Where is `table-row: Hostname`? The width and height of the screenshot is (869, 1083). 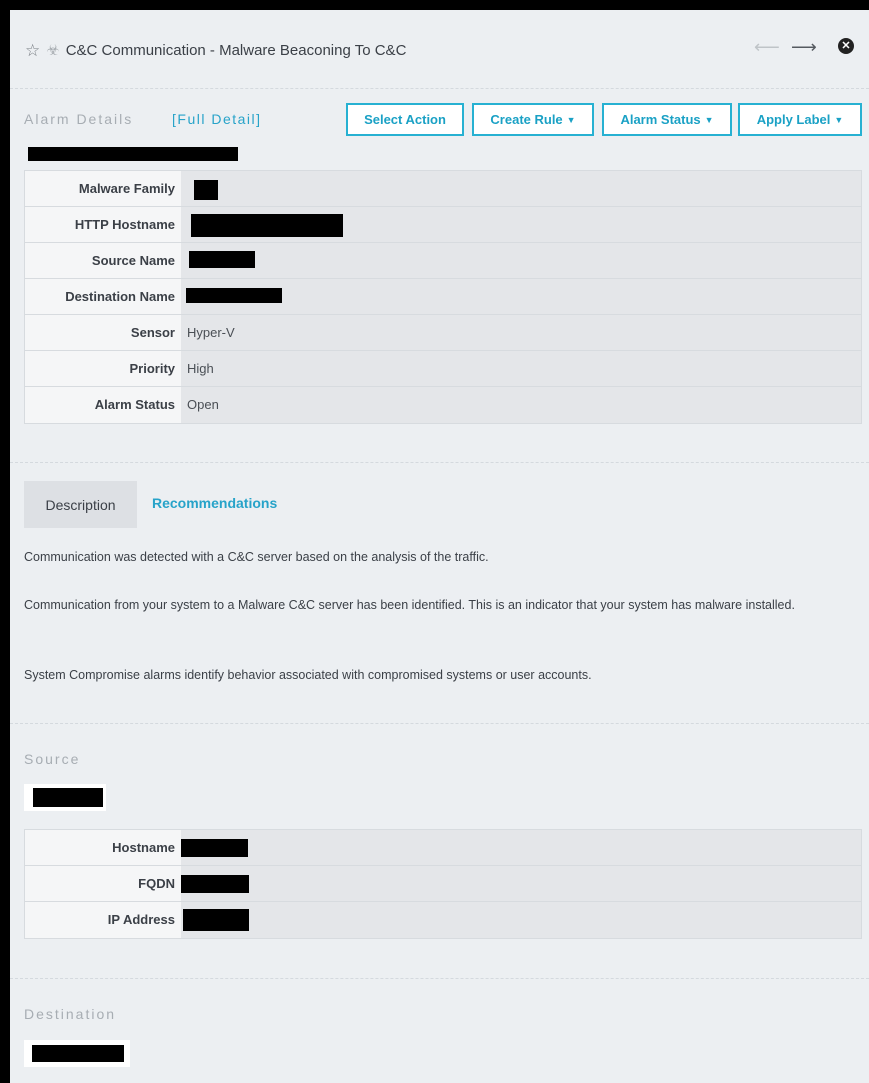 table-row: Hostname is located at coordinates (443, 848).